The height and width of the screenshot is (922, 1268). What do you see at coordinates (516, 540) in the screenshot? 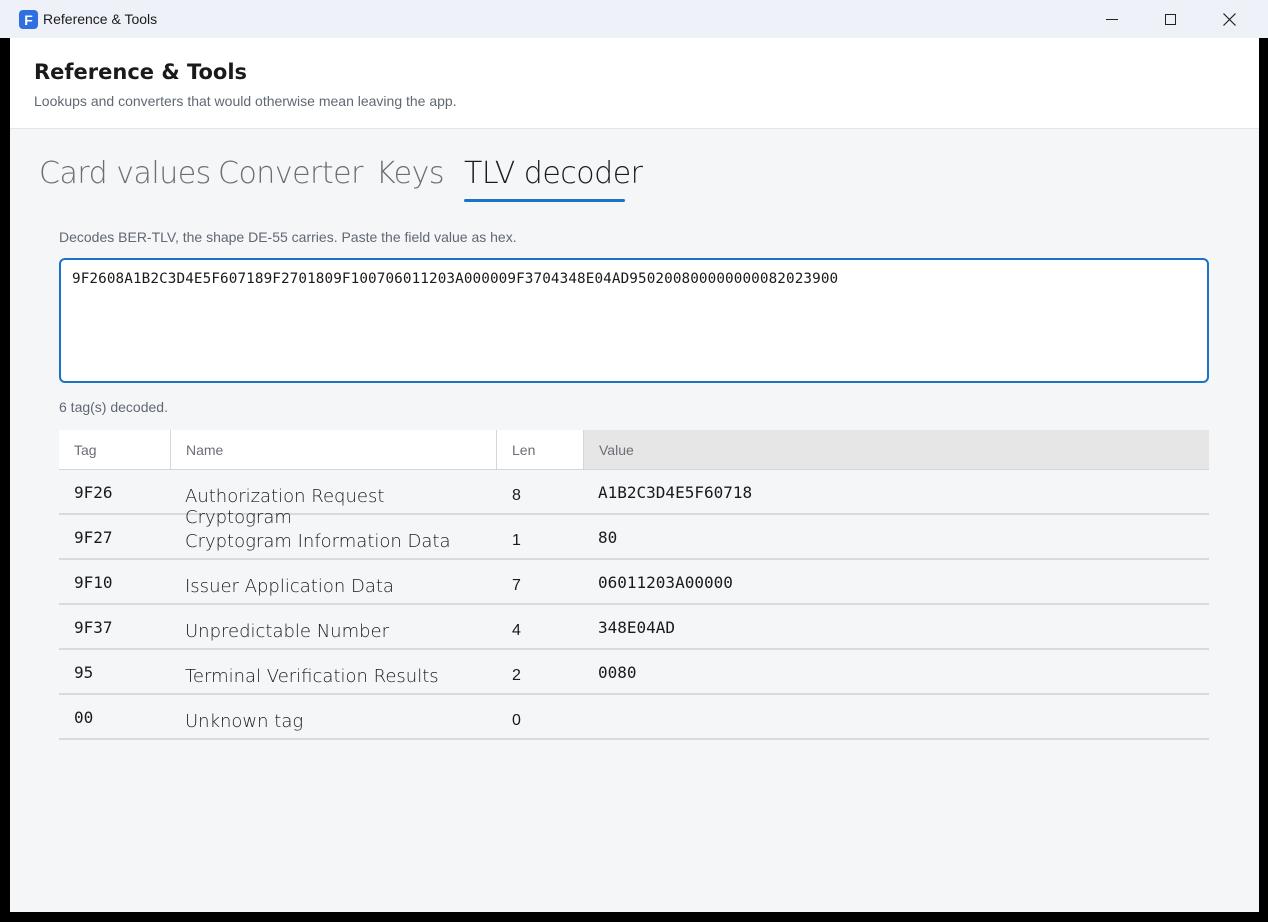
I see `cell-len: 1` at bounding box center [516, 540].